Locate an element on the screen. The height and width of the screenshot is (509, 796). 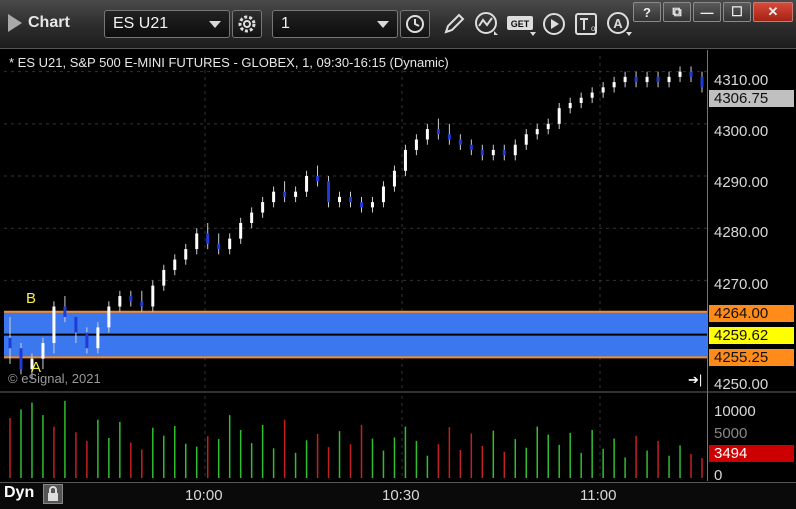
price-tick: 4250.00 is located at coordinates (741, 384).